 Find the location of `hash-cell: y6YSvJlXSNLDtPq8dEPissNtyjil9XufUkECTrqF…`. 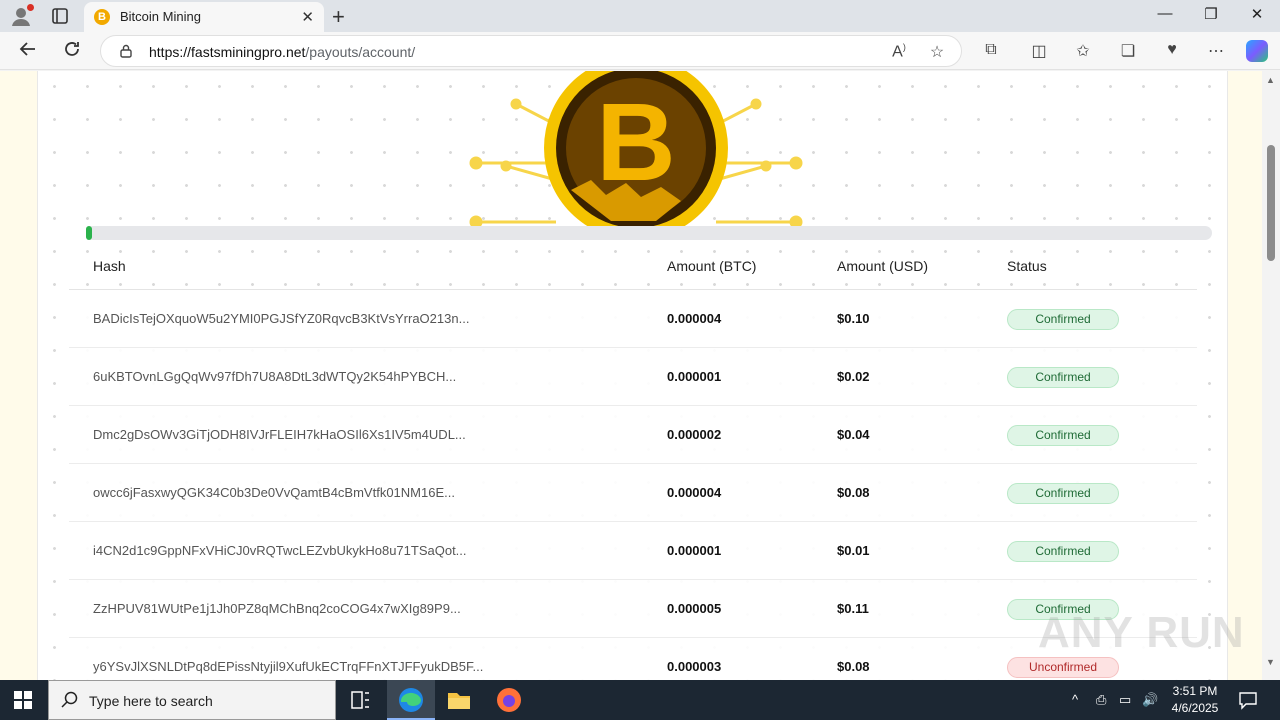

hash-cell: y6YSvJlXSNLDtPq8dEPissNtyjil9XufUkECTrqF… is located at coordinates (288, 666).